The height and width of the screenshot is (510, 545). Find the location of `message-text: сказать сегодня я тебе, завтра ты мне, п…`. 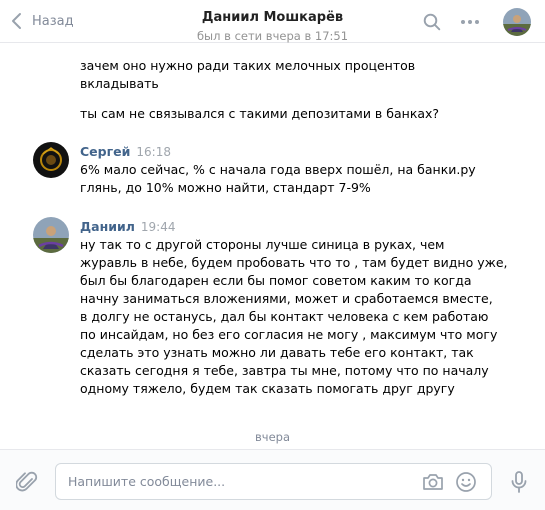

message-text: сказать сегодня я тебе, завтра ты мне, п… is located at coordinates (284, 370).